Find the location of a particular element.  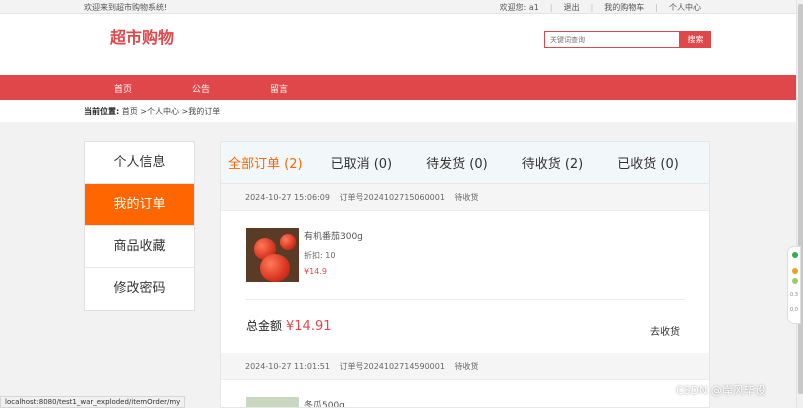

tab-to-ship: 待发货 (0) is located at coordinates (440, 162).